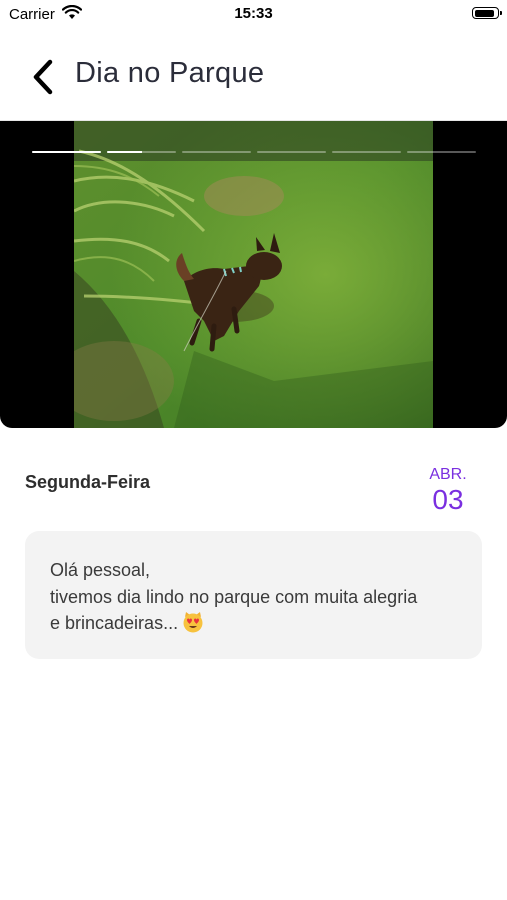 This screenshot has width=507, height=900. I want to click on day-of-week: Segunda-Feira, so click(88, 482).